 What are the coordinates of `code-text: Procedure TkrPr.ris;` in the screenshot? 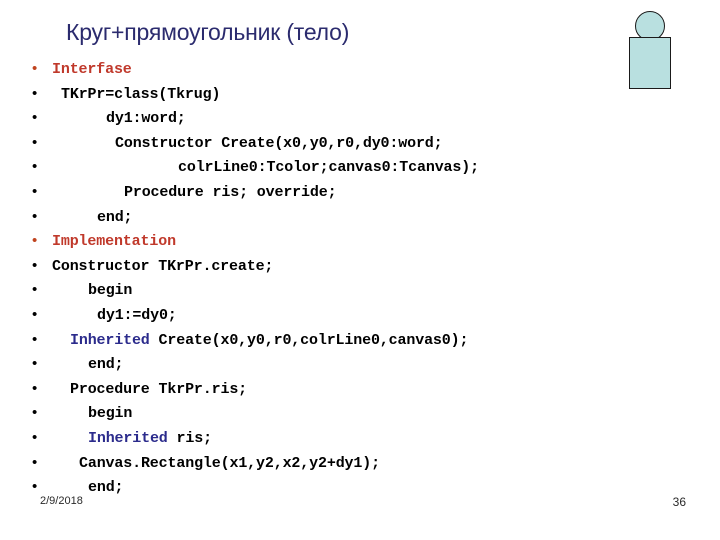 It's located at (159, 389).